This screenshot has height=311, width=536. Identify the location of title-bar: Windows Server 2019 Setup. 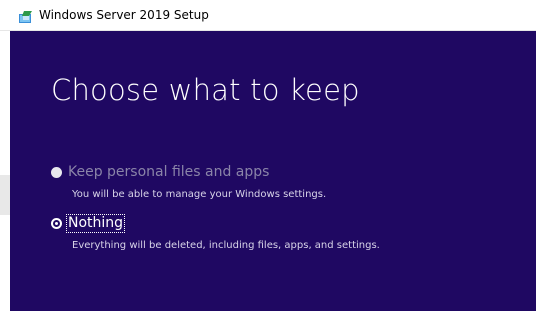
(268, 15).